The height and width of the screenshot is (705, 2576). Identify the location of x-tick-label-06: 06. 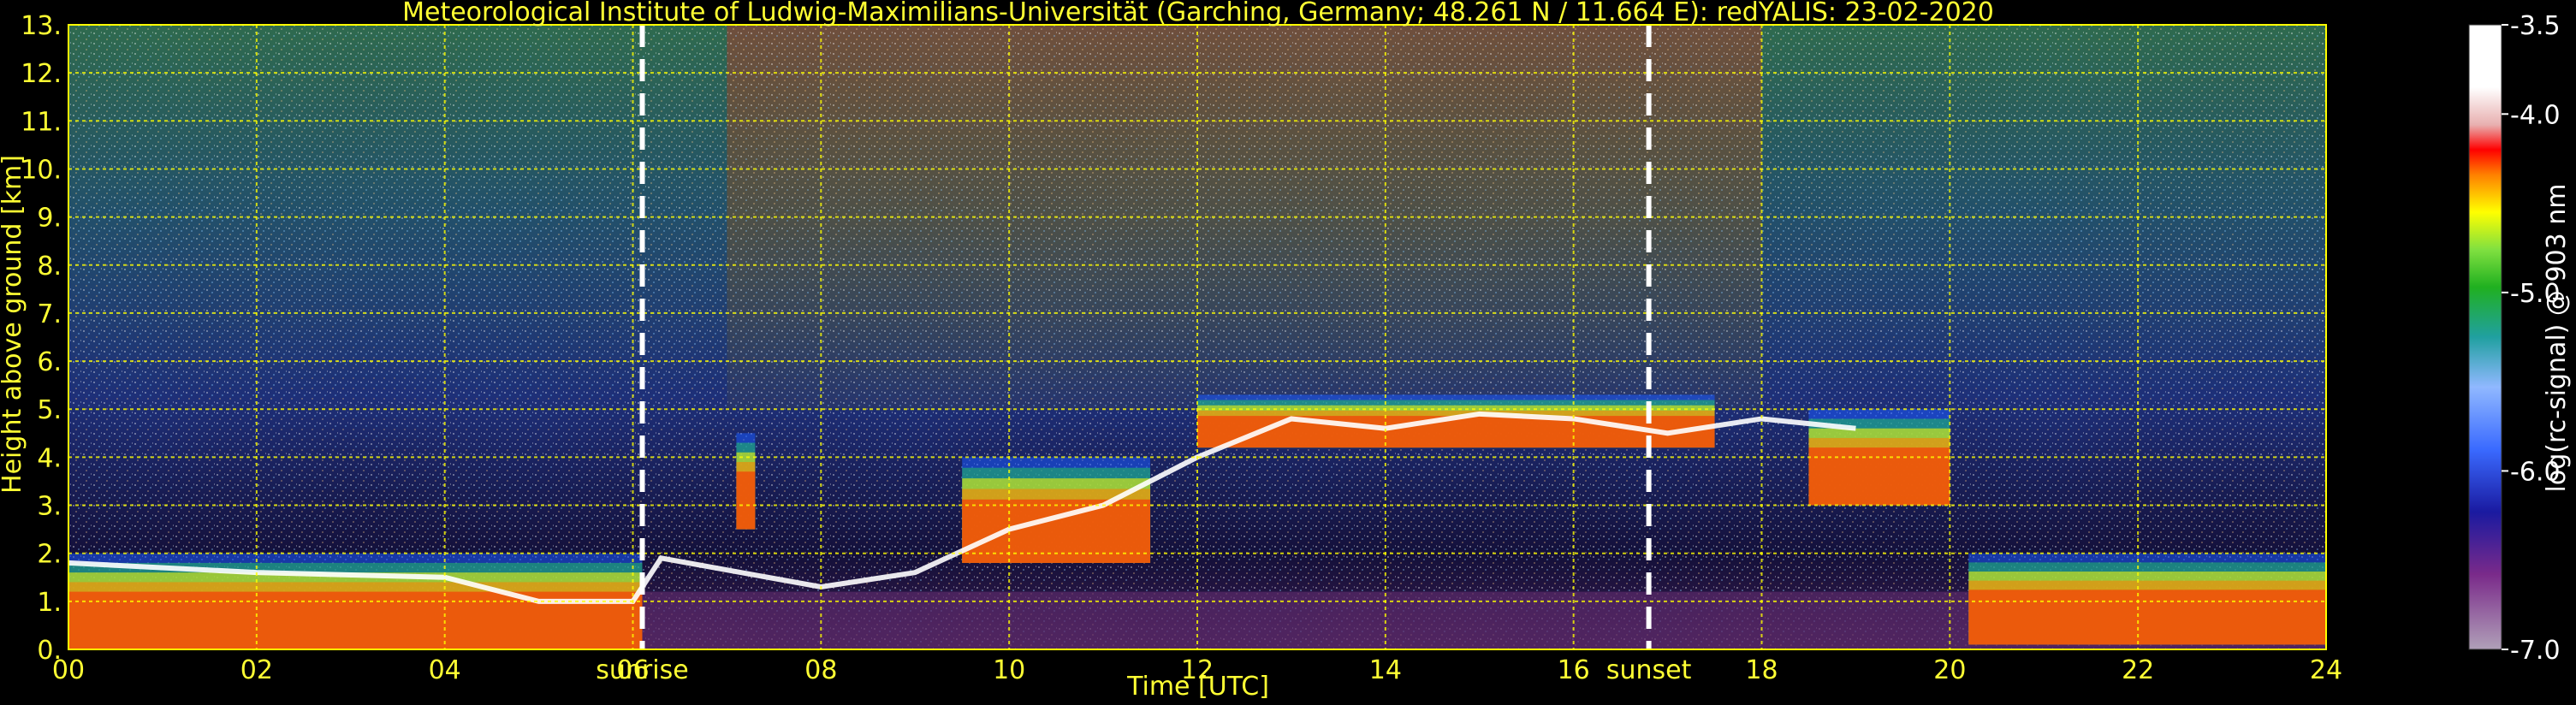
(632, 670).